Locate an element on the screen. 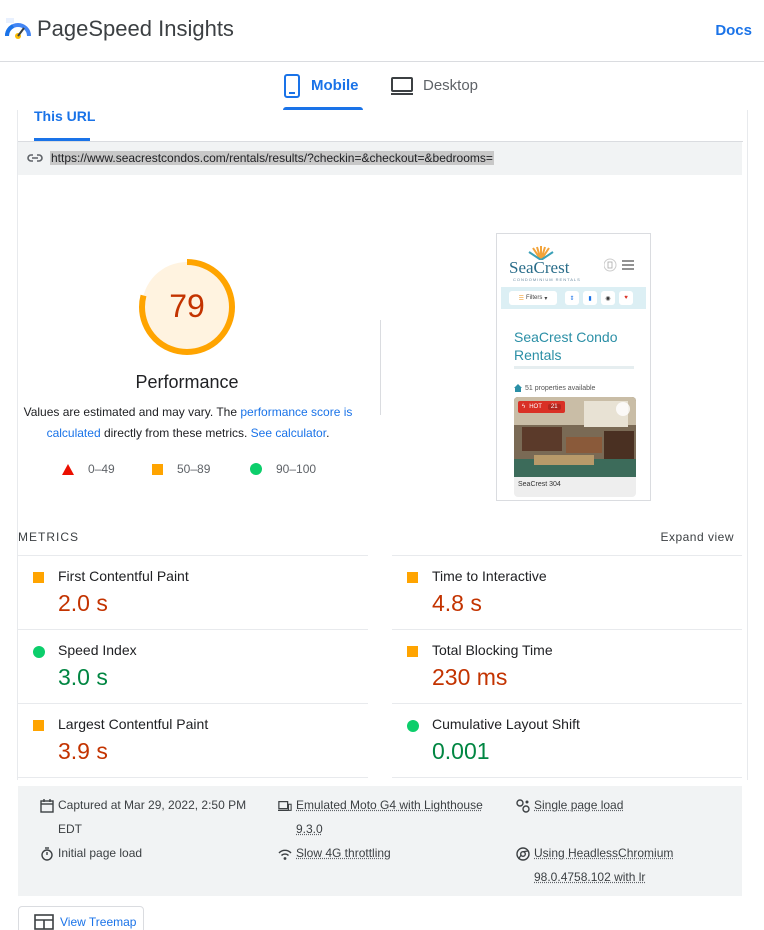  legend-fail: 0–49 is located at coordinates (88, 469).